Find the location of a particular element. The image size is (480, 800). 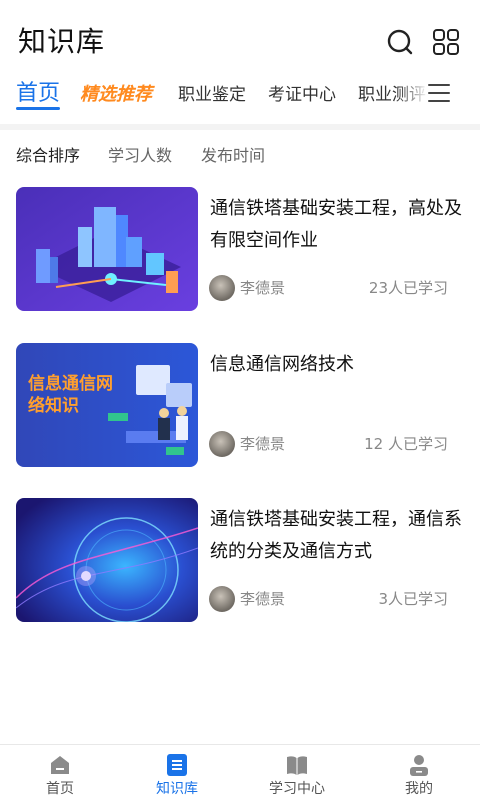

sort-bar: 综合排序 学习人数 发布时间 is located at coordinates (240, 153).